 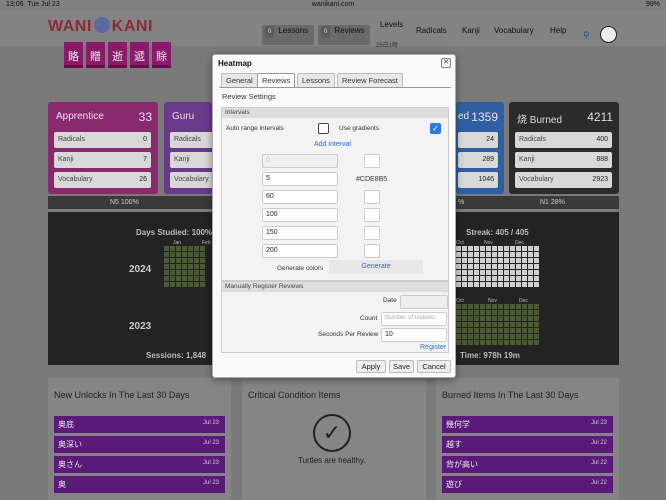 I want to click on kanji-tile: 遞, so click(x=139, y=55).